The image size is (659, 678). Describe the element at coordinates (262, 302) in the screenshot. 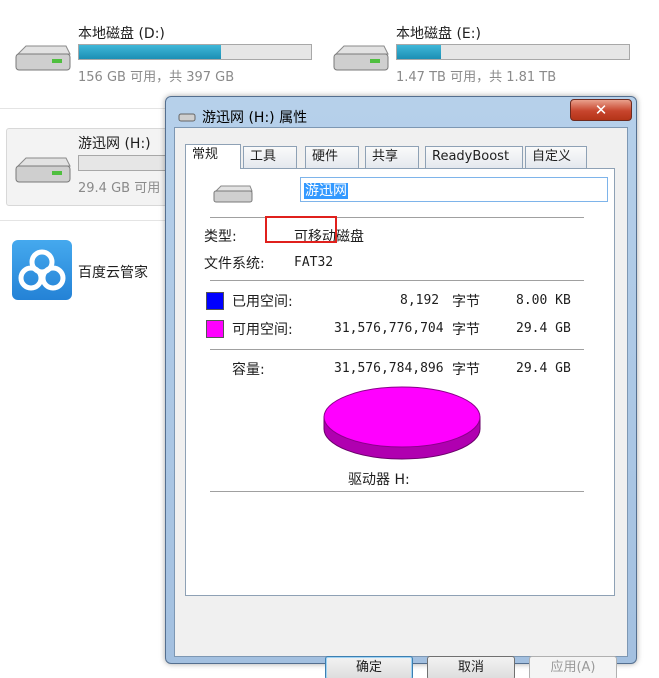

I see `used-space-label: 已用空间:` at that location.